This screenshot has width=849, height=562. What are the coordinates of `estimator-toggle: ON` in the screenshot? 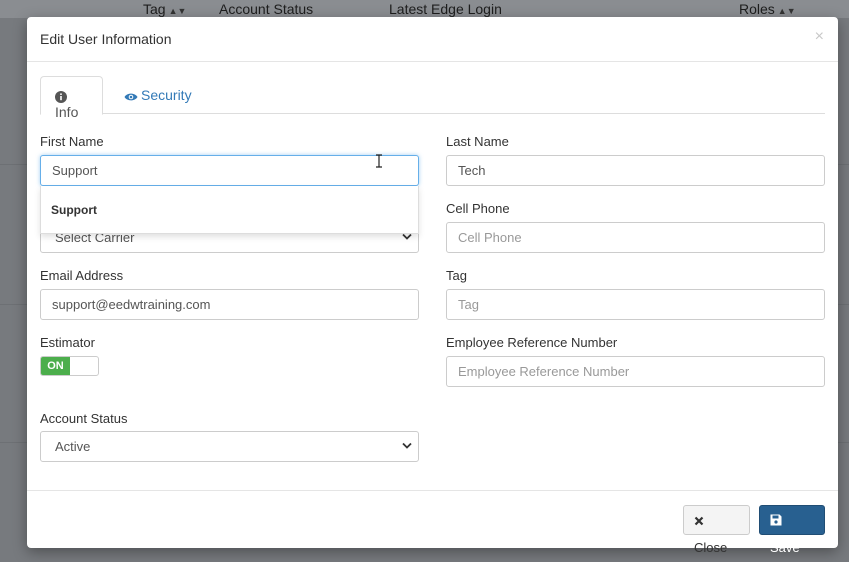 It's located at (69, 366).